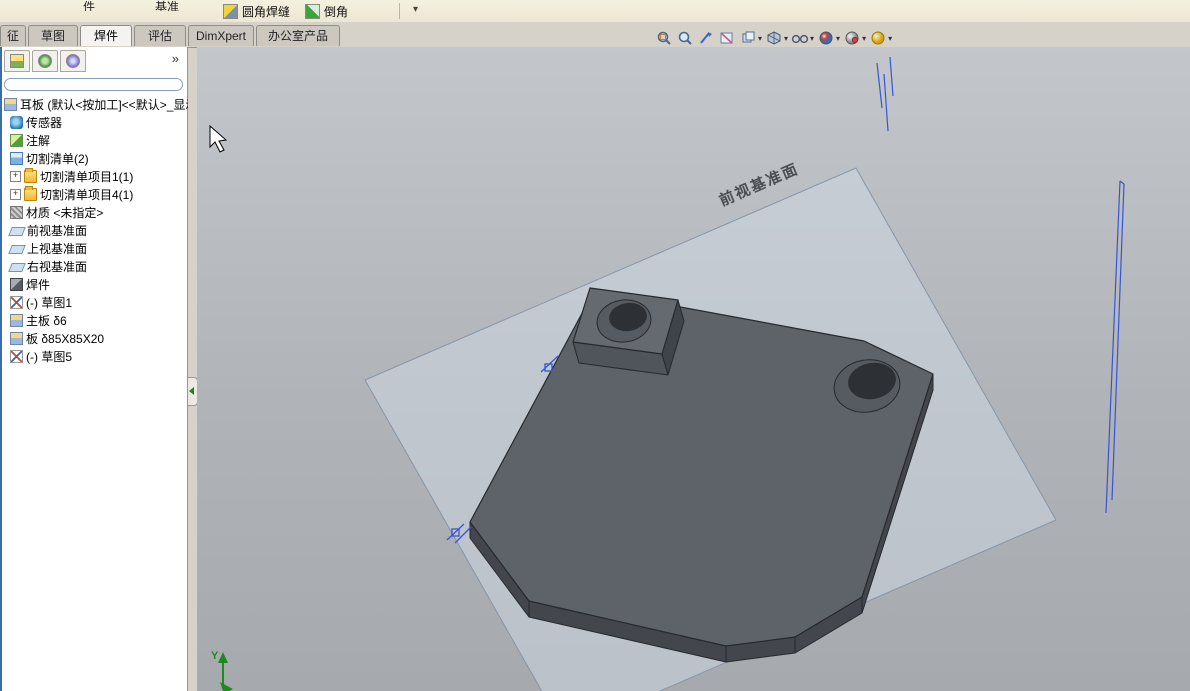 The image size is (1190, 691). What do you see at coordinates (93, 84) in the screenshot?
I see `panel-filter-bar` at bounding box center [93, 84].